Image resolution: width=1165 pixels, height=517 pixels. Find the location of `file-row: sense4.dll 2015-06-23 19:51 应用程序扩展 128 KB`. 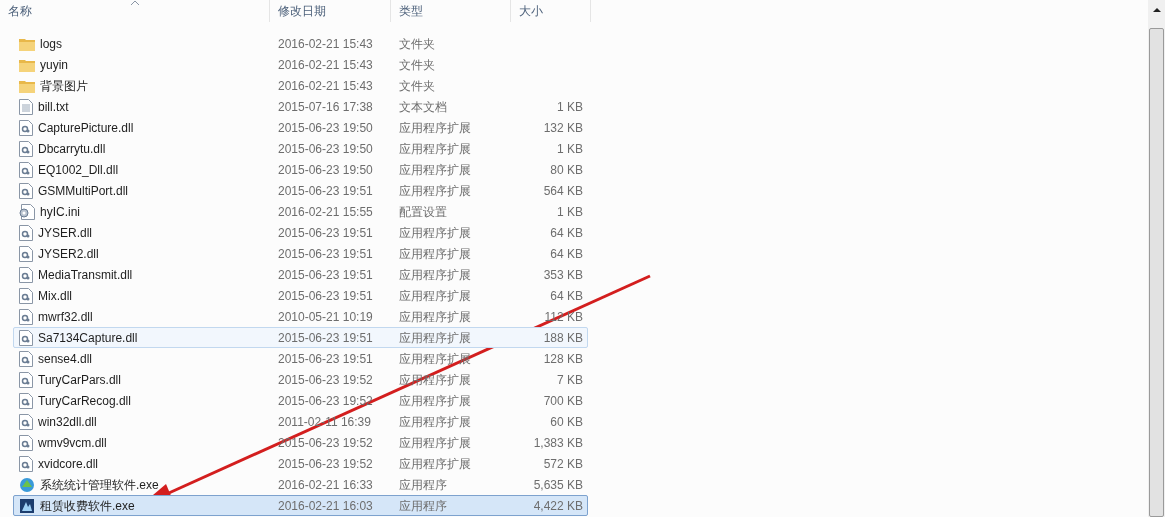

file-row: sense4.dll 2015-06-23 19:51 应用程序扩展 128 KB is located at coordinates (300, 358).